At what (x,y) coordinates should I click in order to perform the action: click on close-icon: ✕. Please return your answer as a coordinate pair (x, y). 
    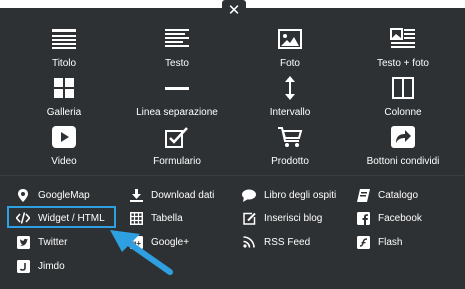
    Looking at the image, I should click on (234, 10).